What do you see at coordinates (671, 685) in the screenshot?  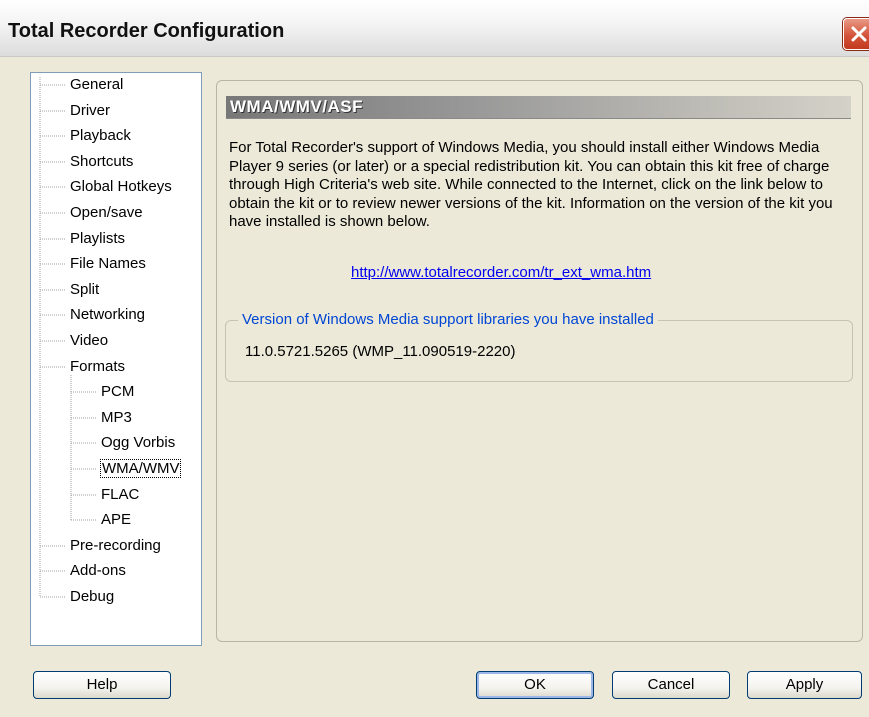 I see `cancel-button: Cancel` at bounding box center [671, 685].